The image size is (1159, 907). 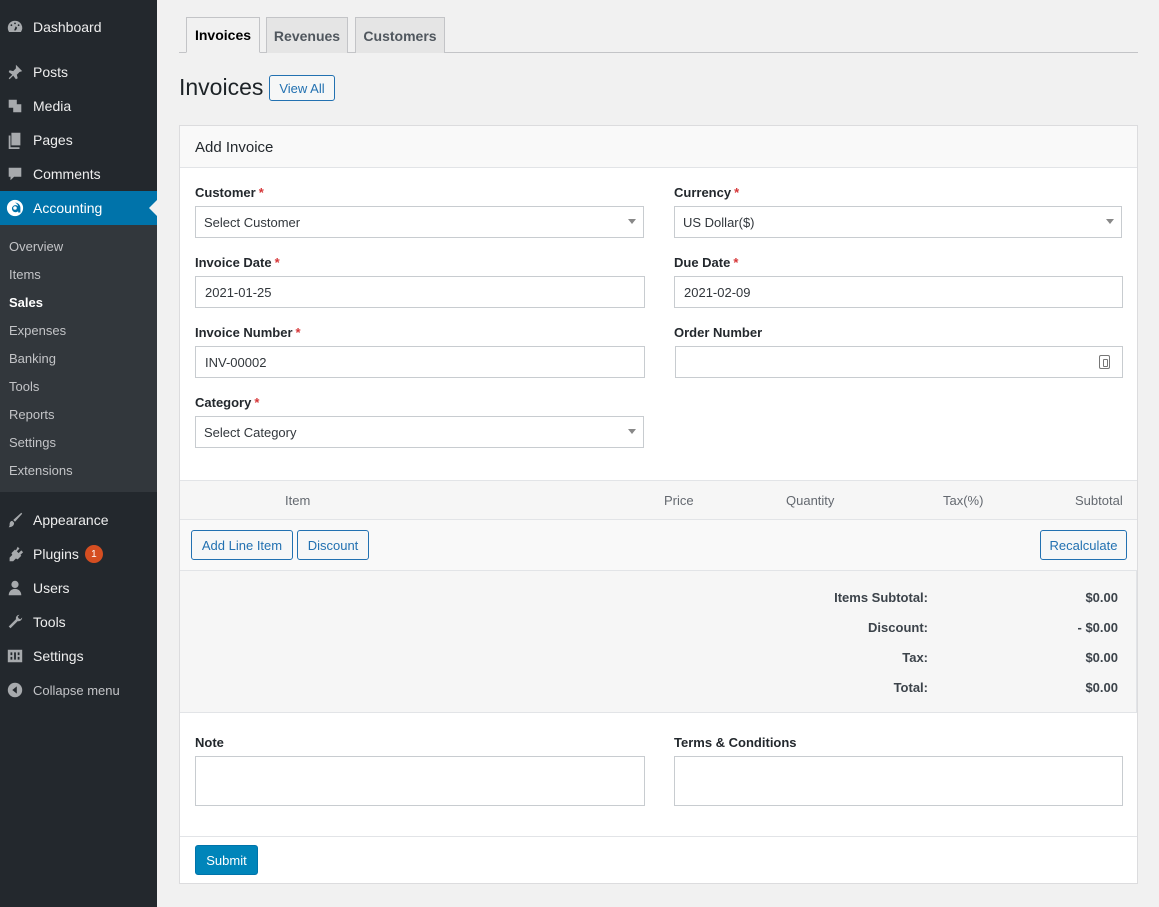 What do you see at coordinates (78, 72) in the screenshot?
I see `sidebar-item-posts: Posts` at bounding box center [78, 72].